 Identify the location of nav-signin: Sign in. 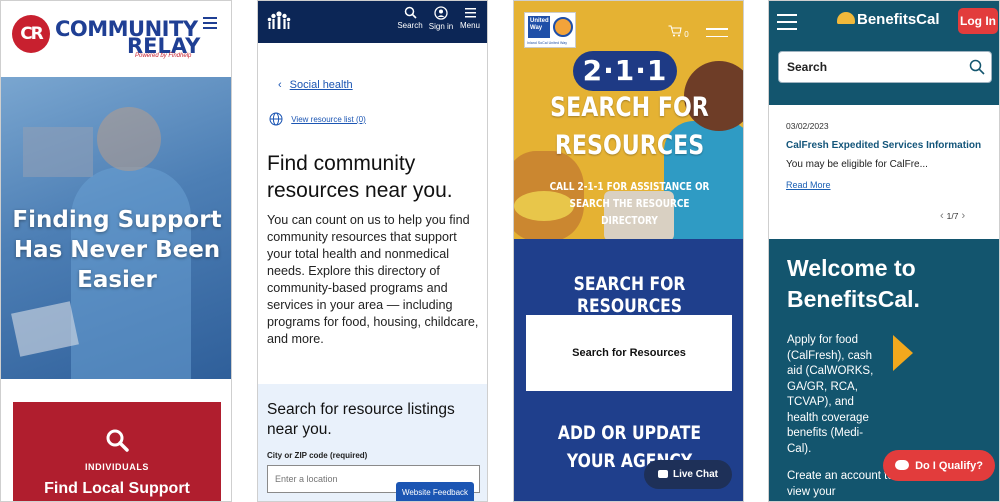
(441, 18).